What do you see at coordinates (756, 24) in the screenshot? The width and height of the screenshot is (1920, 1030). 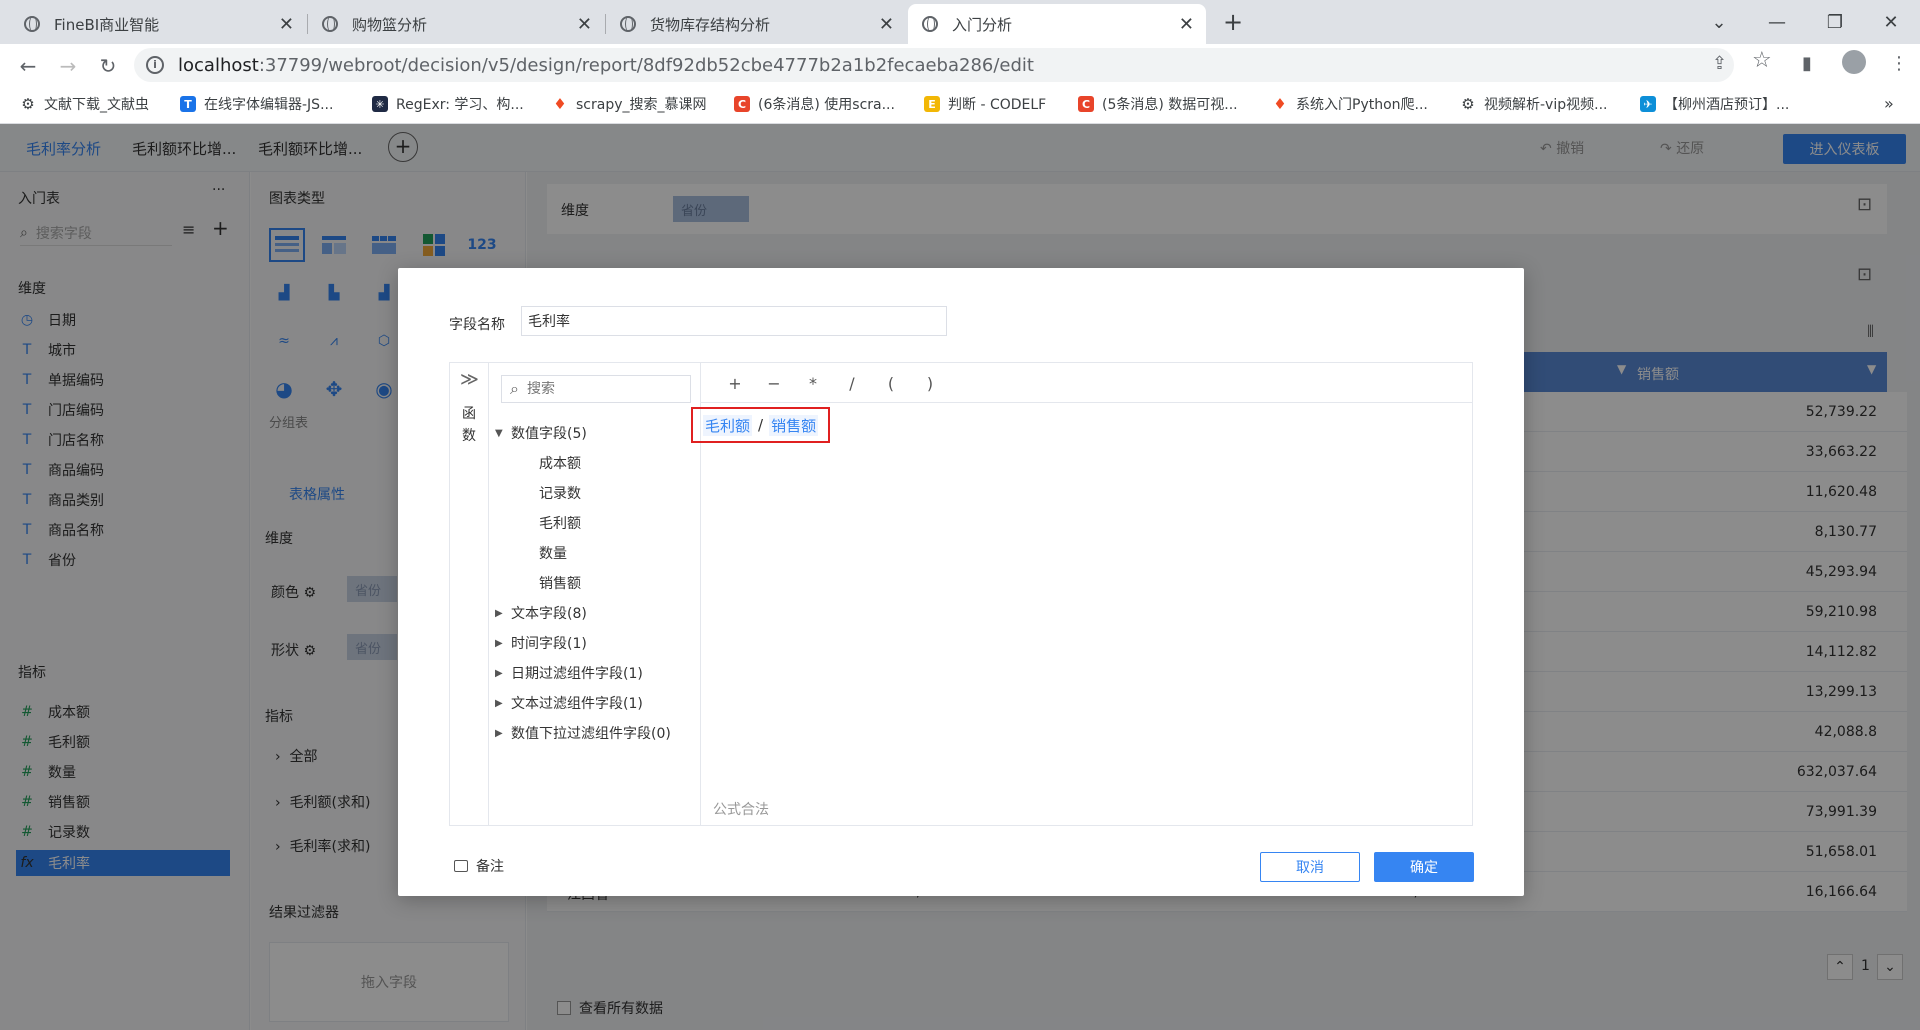 I see `browser-tab-inventory: 货物库存结构分析 ✕` at bounding box center [756, 24].